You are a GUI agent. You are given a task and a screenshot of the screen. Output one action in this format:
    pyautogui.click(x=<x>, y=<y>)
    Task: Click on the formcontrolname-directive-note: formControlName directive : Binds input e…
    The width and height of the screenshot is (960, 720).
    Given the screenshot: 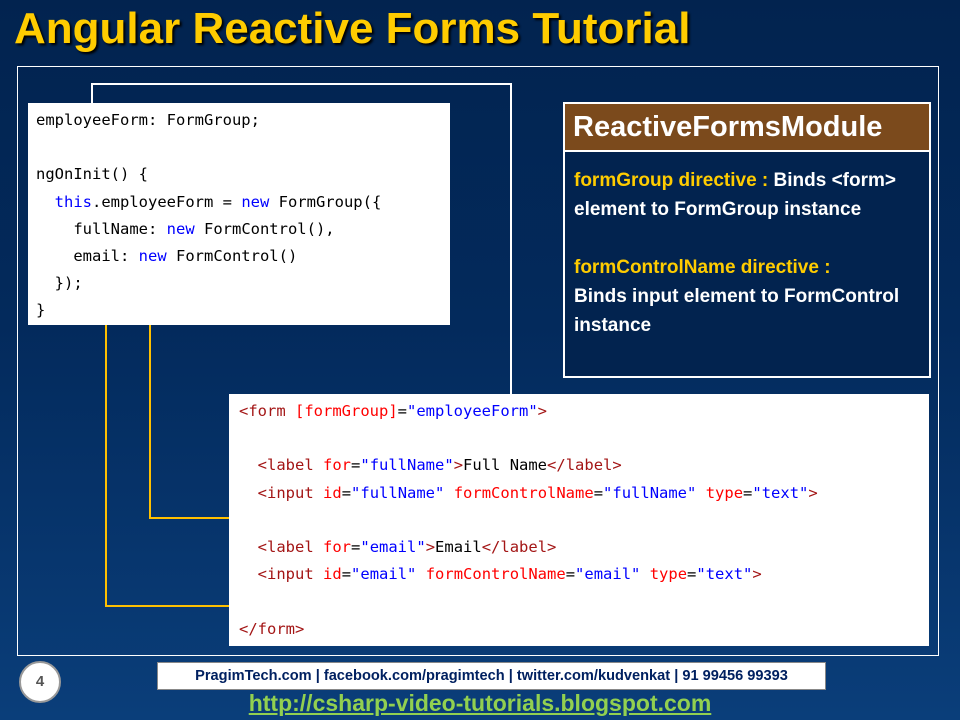 What is the action you would take?
    pyautogui.click(x=746, y=296)
    